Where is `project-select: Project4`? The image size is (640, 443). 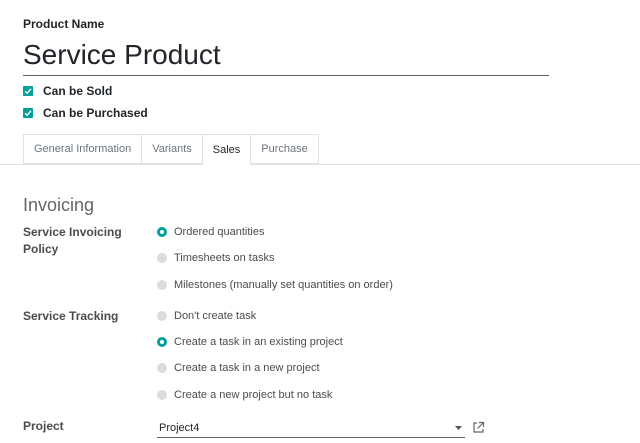 project-select: Project4 is located at coordinates (311, 428).